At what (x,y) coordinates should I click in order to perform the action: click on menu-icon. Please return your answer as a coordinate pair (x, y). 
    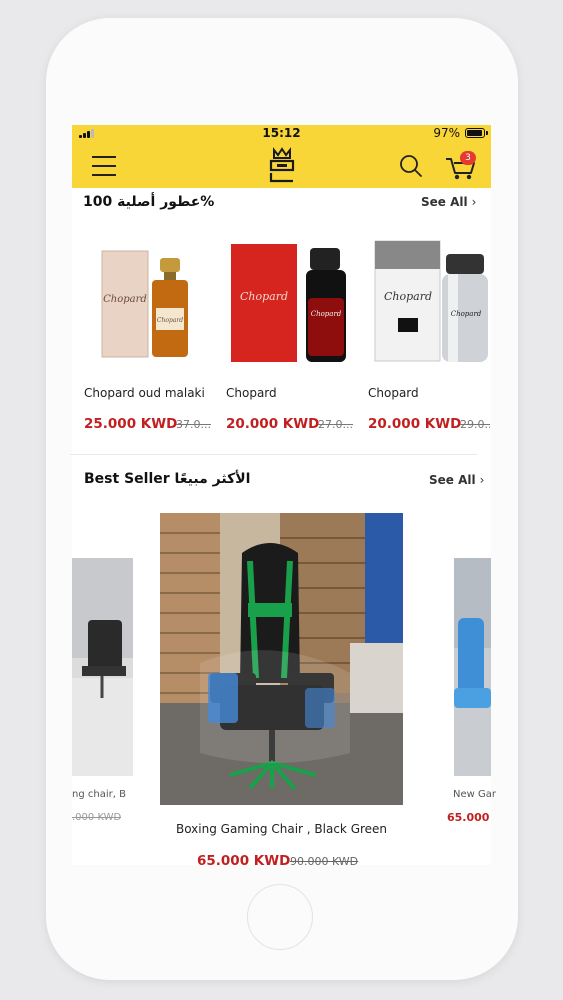
    Looking at the image, I should click on (104, 166).